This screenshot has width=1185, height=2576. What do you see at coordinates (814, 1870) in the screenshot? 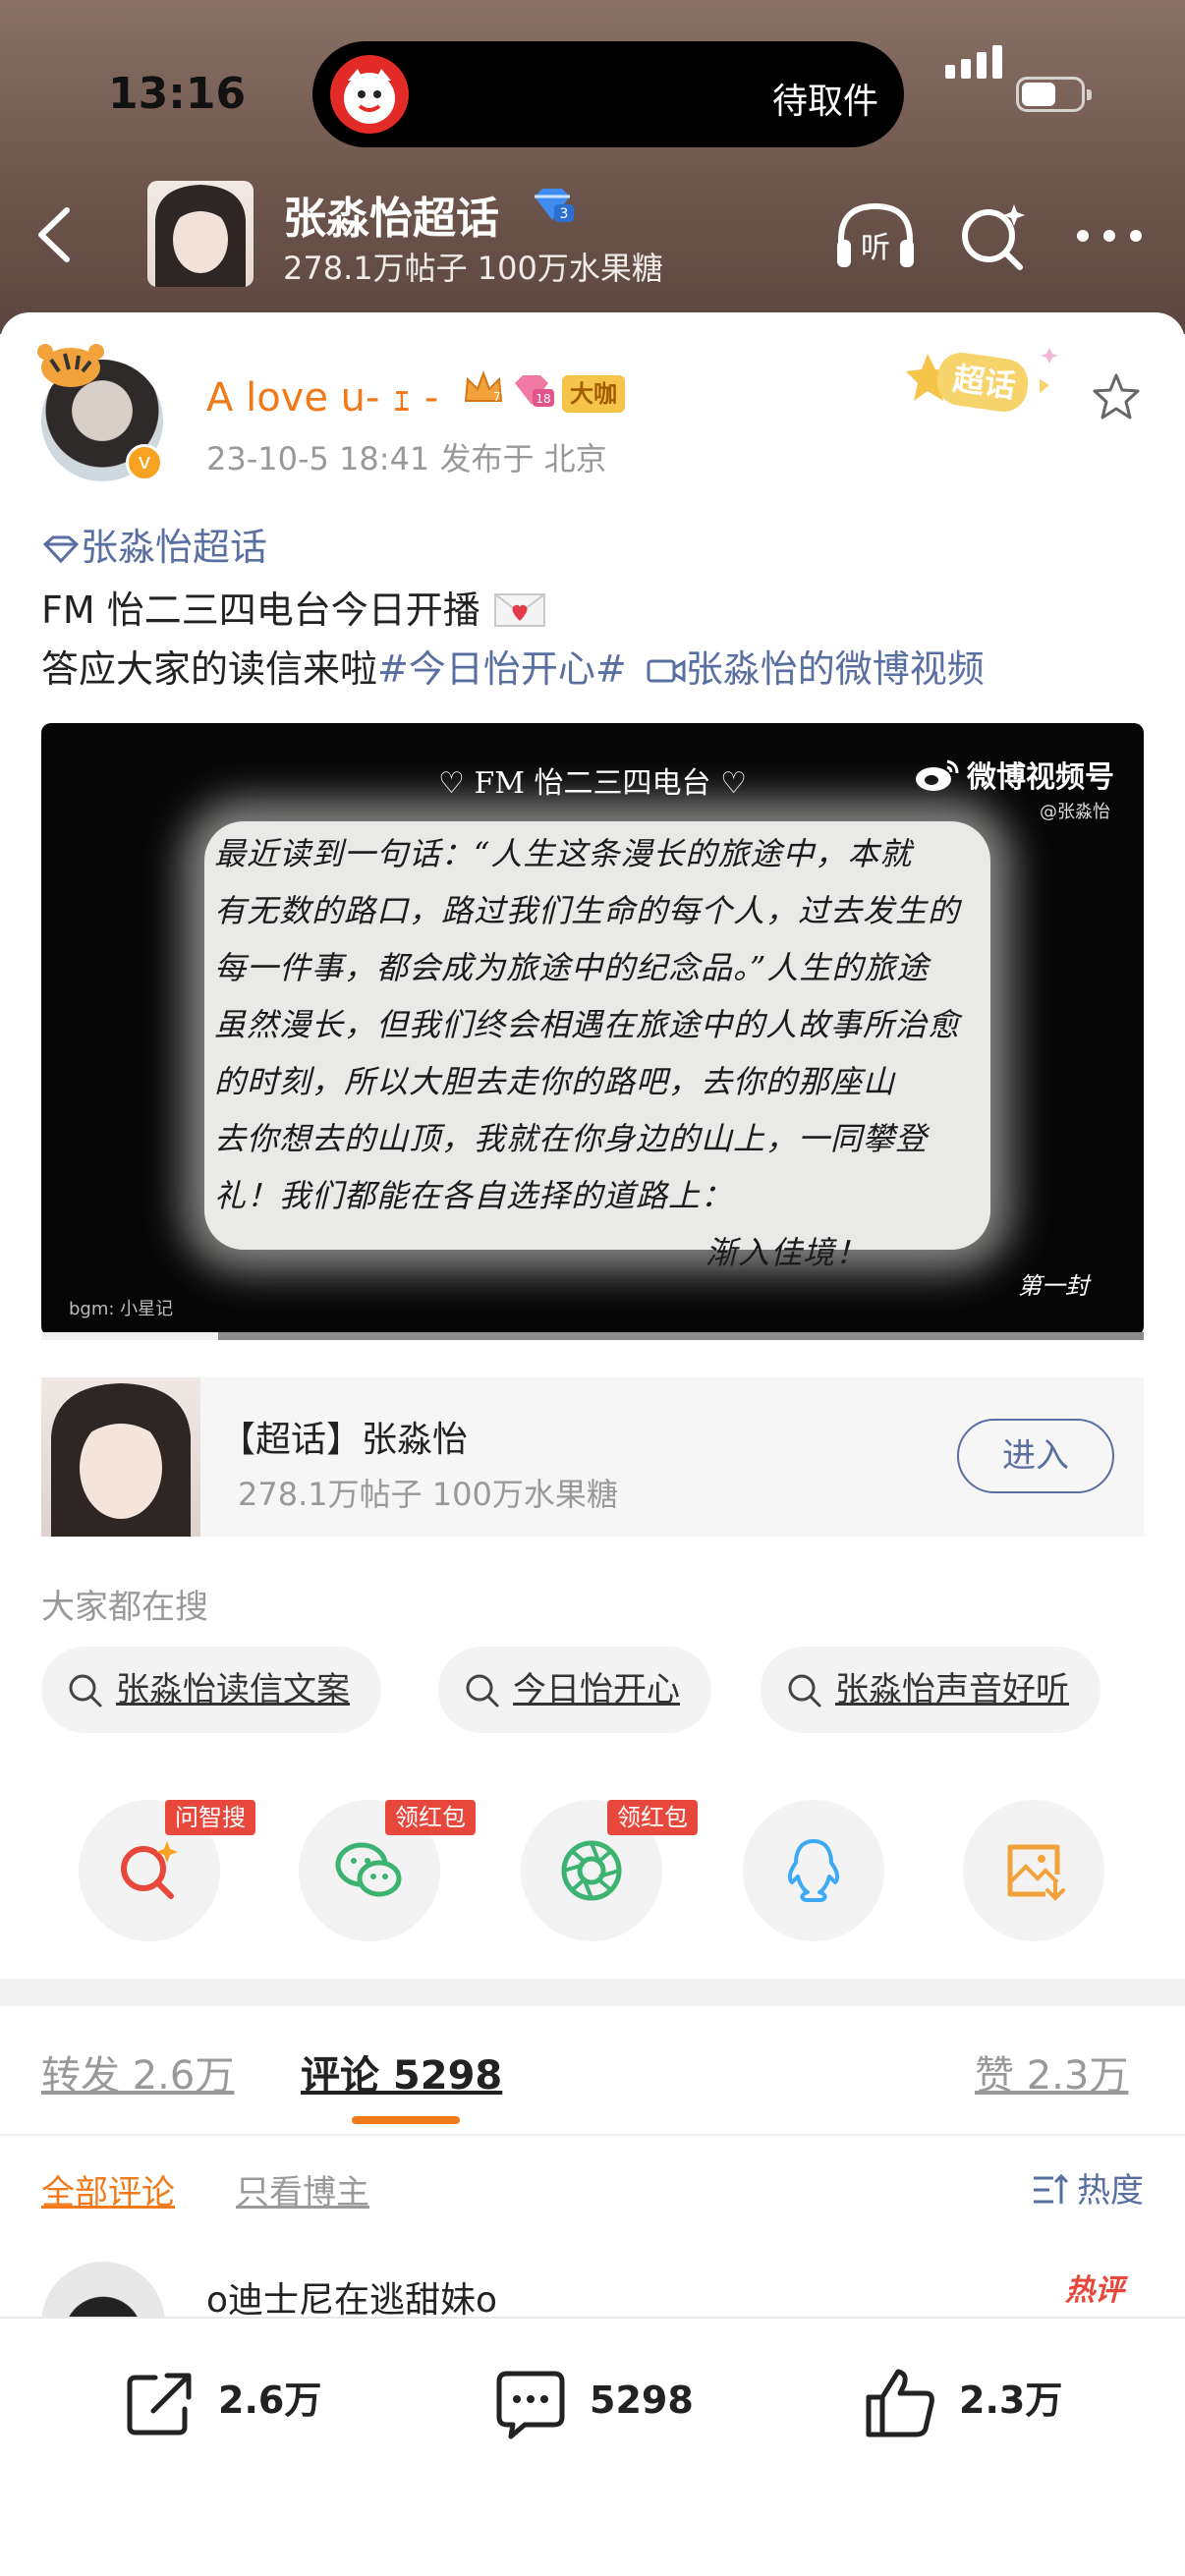
I see `share-qq-button` at bounding box center [814, 1870].